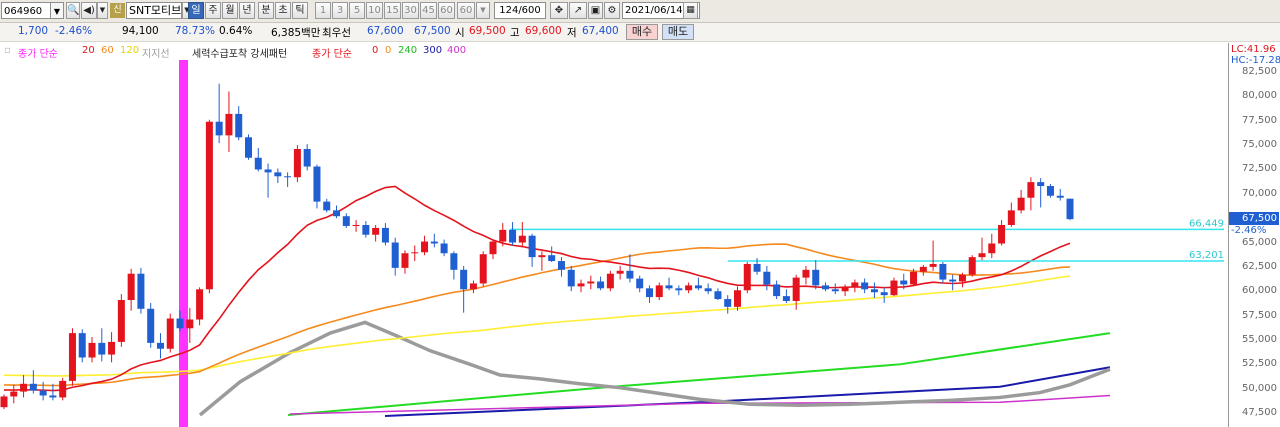 The width and height of the screenshot is (1280, 427). What do you see at coordinates (357, 10) in the screenshot?
I see `interval-5: 5` at bounding box center [357, 10].